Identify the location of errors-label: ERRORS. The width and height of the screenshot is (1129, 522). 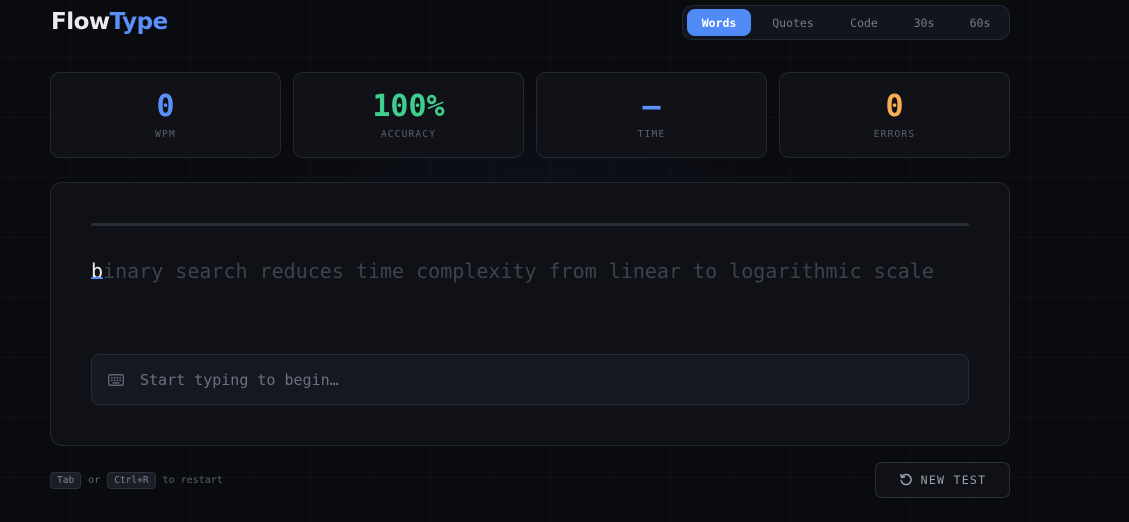
(894, 134).